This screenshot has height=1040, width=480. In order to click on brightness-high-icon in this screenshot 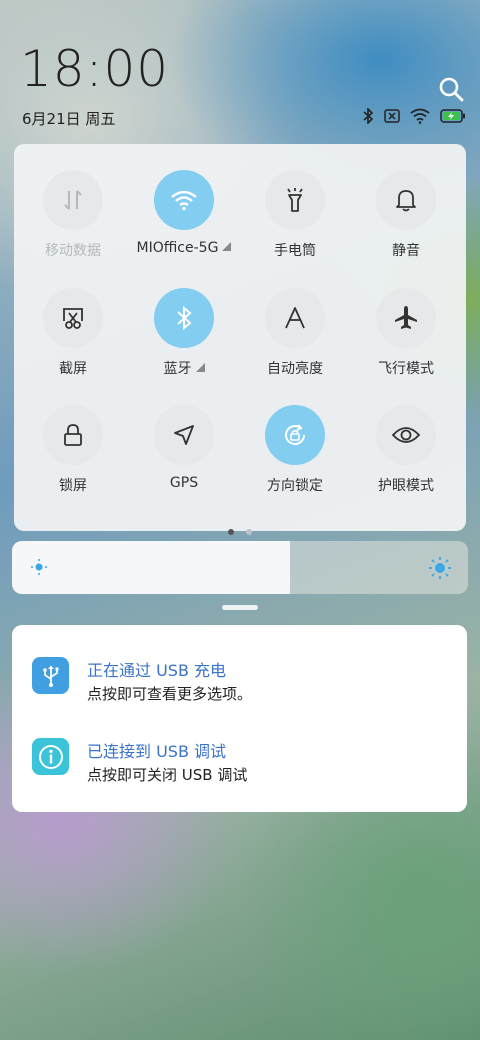, I will do `click(440, 568)`.